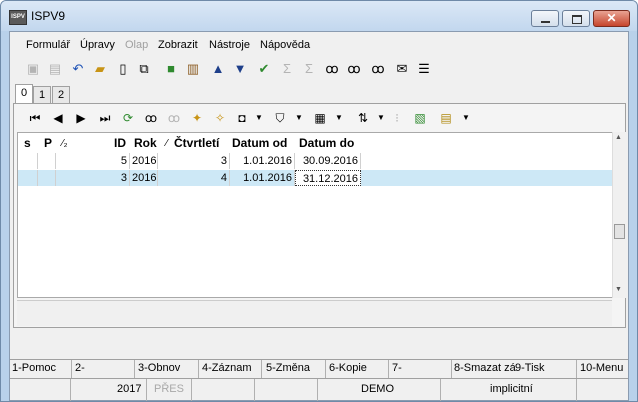 This screenshot has width=638, height=402. What do you see at coordinates (259, 118) in the screenshot?
I see `camera-dropdown-icon: ▼` at bounding box center [259, 118].